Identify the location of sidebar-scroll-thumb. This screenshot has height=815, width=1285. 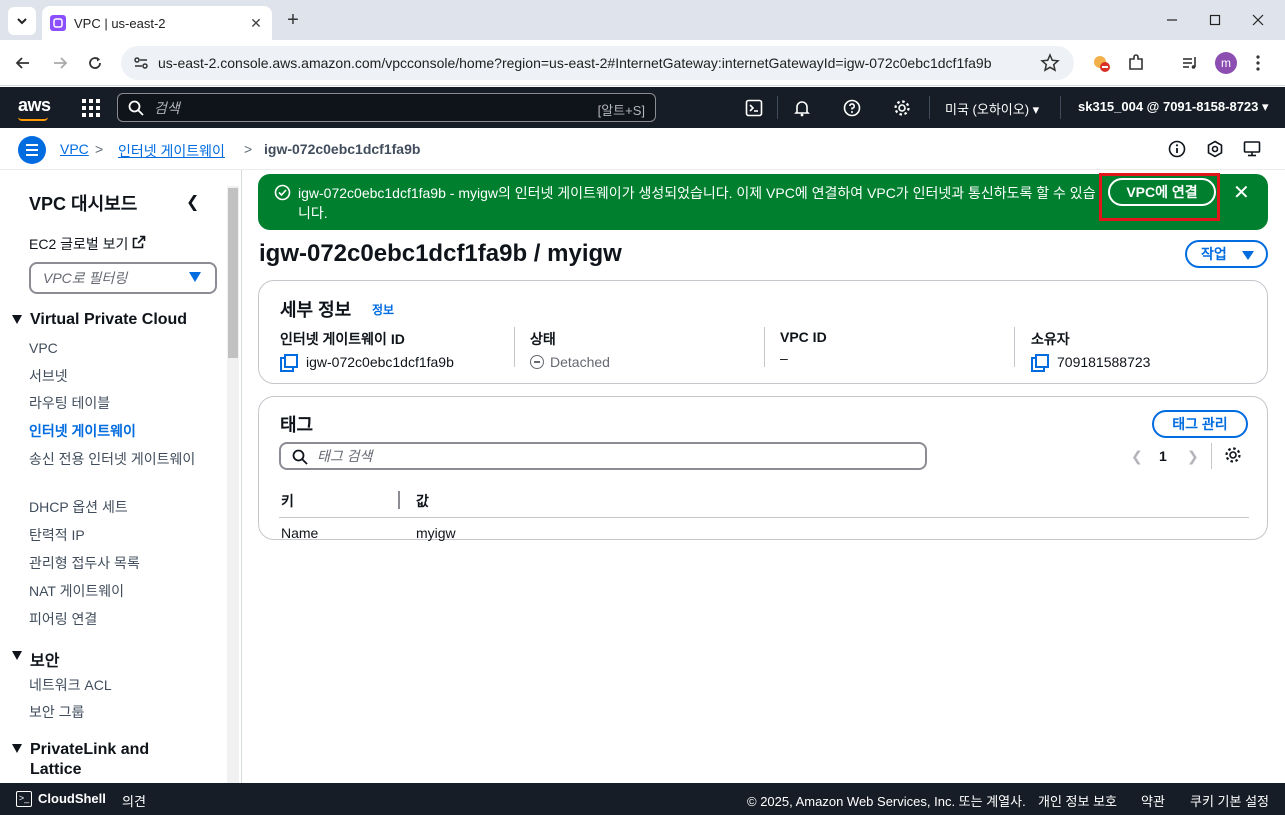
(233, 273).